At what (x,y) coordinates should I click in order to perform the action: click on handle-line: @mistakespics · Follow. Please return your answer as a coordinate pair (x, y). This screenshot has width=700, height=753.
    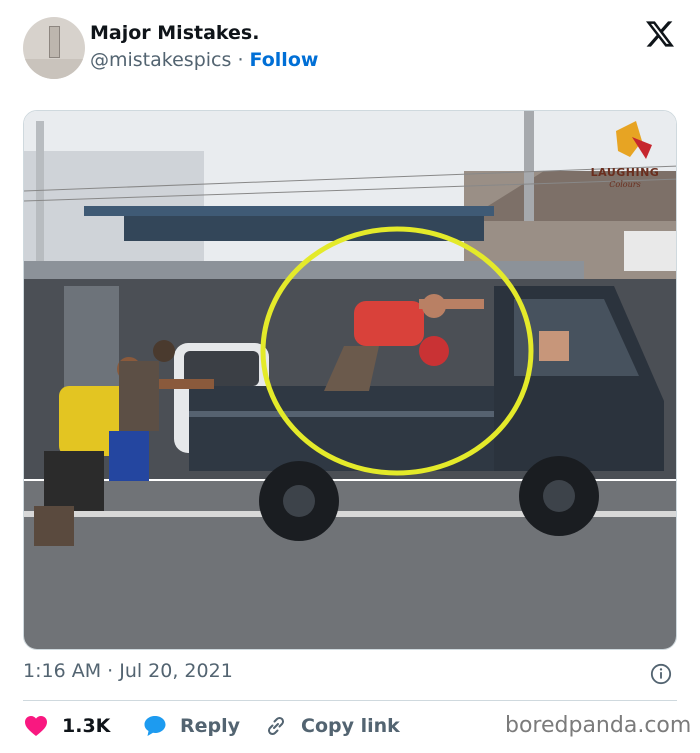
    Looking at the image, I should click on (204, 60).